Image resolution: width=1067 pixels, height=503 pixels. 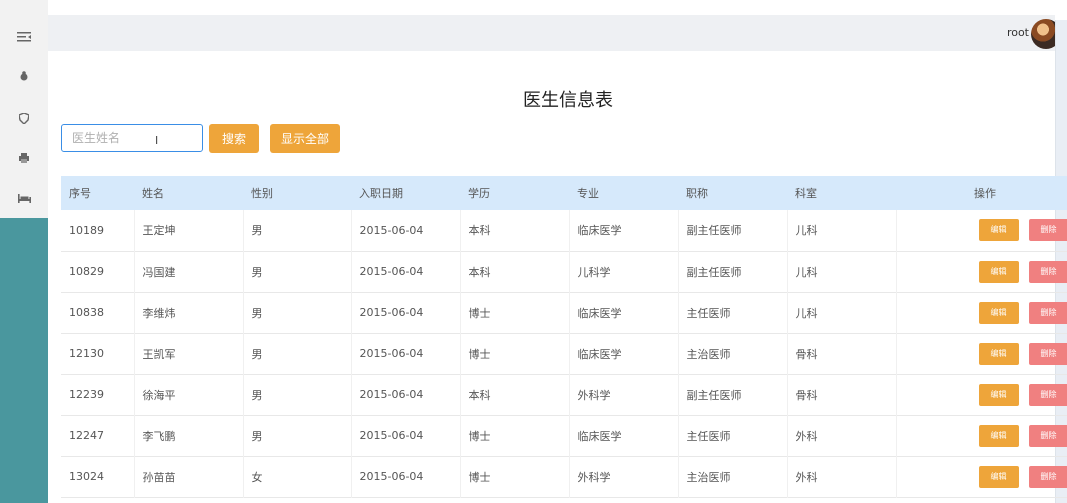 I want to click on cell-name: 王定坤, so click(x=189, y=230).